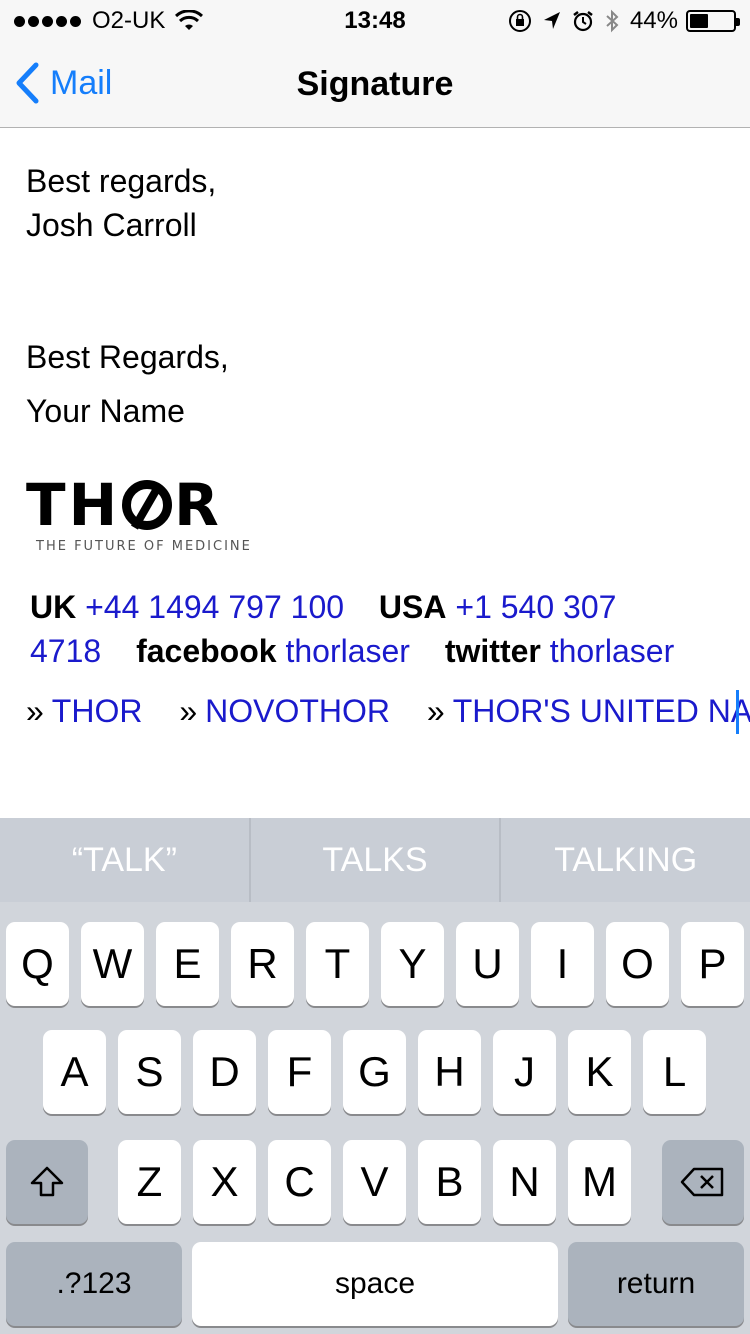 The image size is (750, 1334). What do you see at coordinates (524, 1182) in the screenshot?
I see `key-n: N` at bounding box center [524, 1182].